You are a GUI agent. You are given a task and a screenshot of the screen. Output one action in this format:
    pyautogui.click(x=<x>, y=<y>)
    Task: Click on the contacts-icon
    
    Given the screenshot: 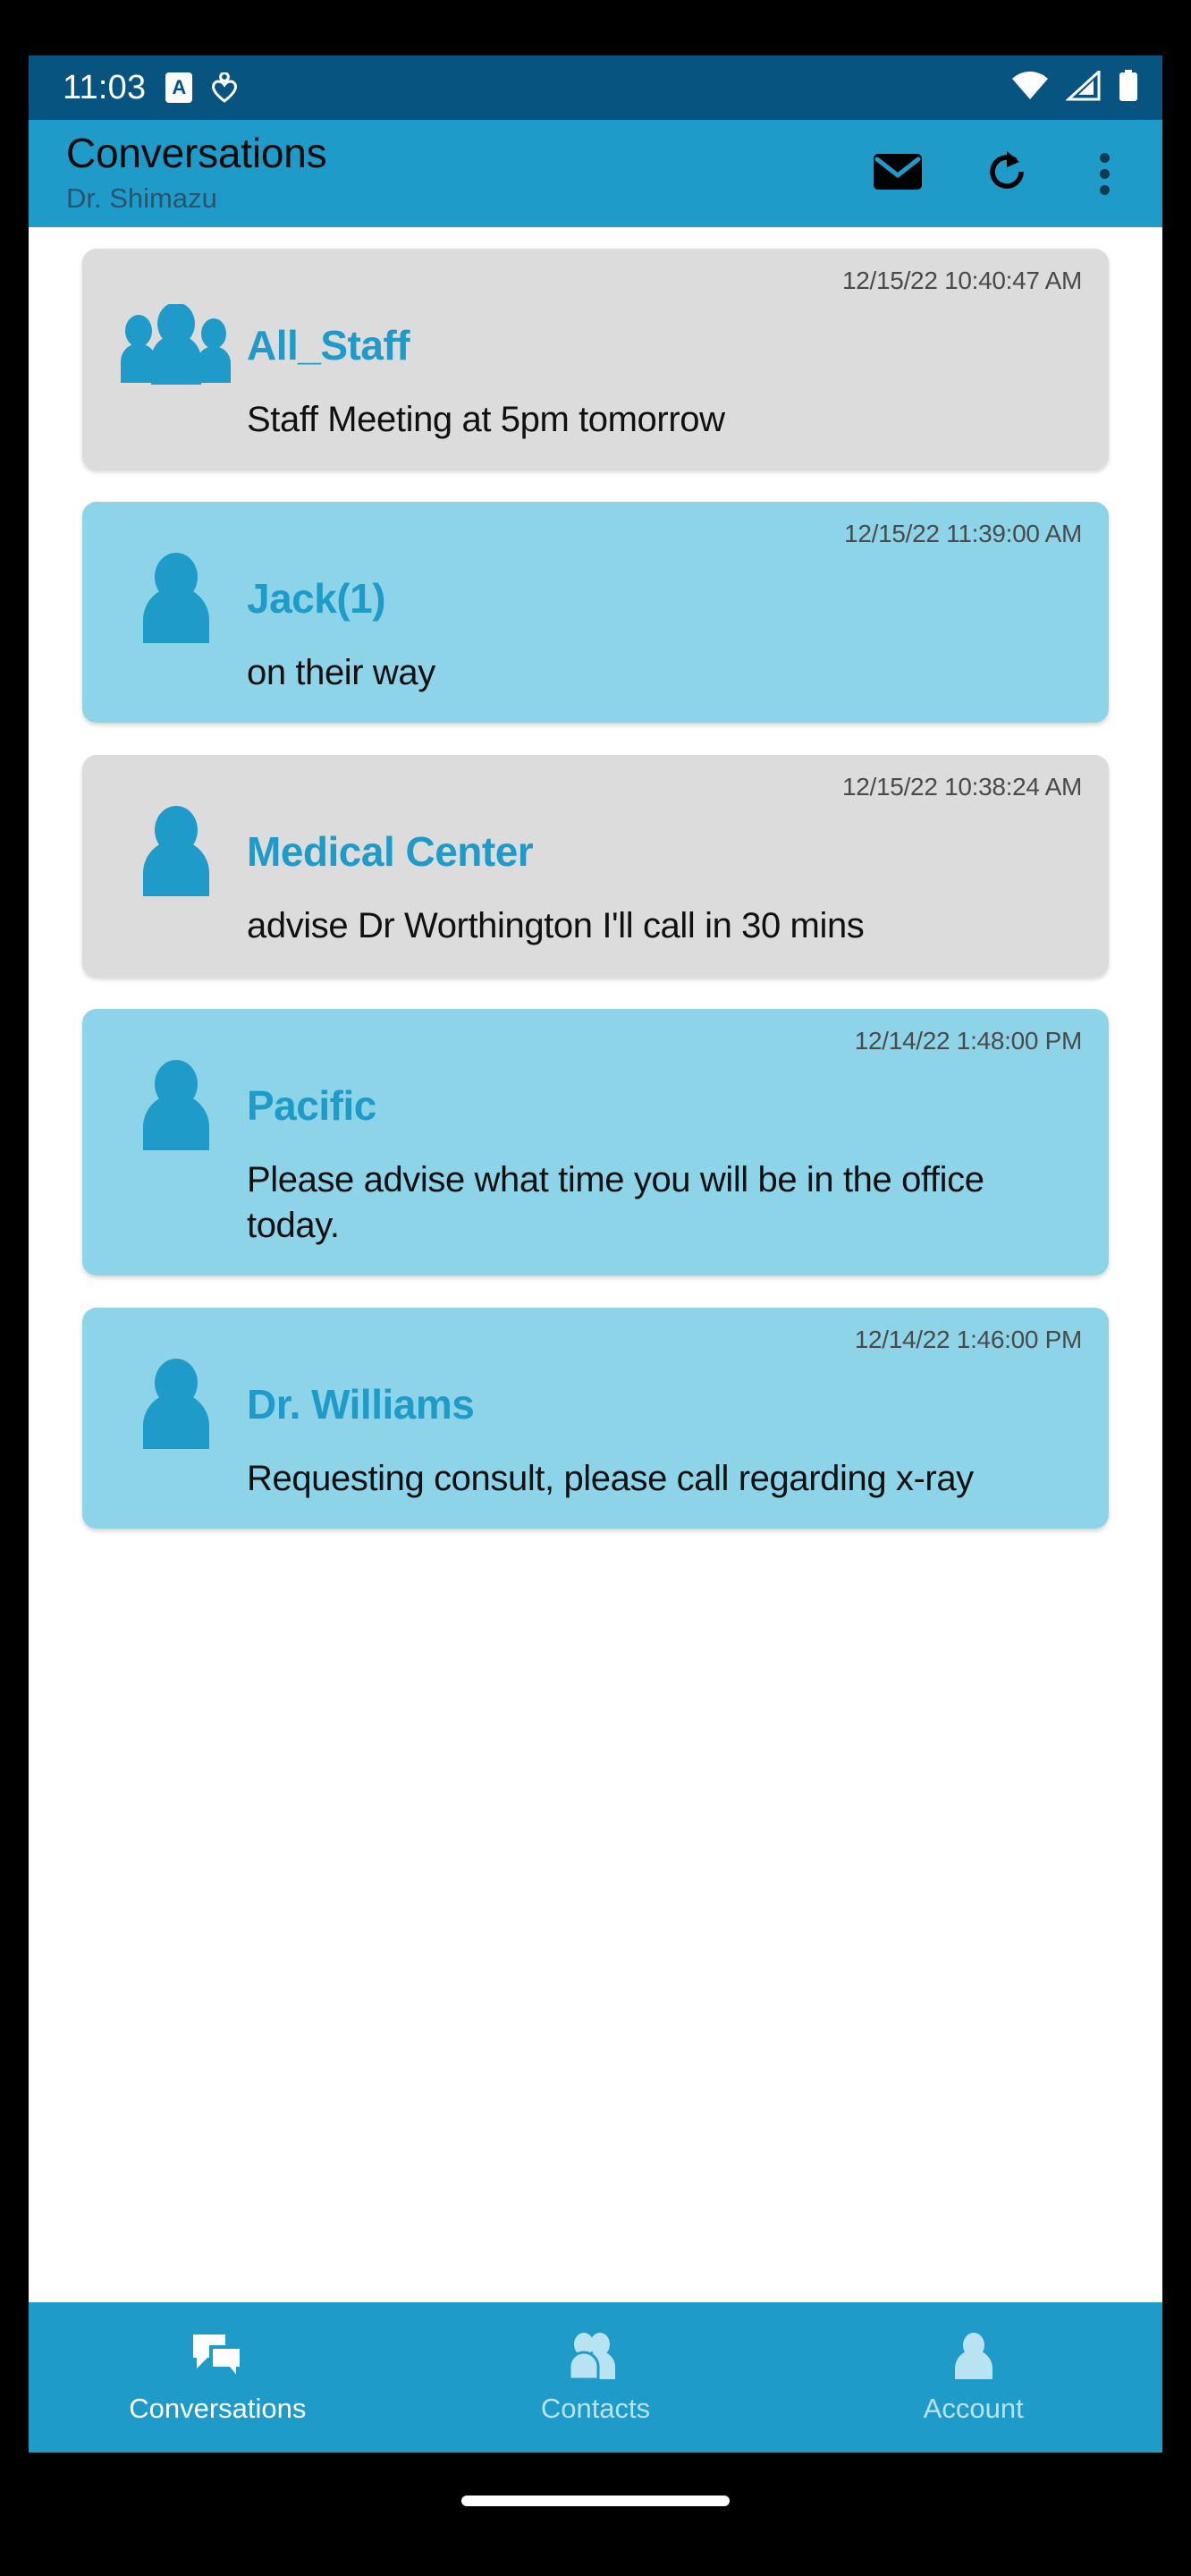 What is the action you would take?
    pyautogui.click(x=595, y=2359)
    